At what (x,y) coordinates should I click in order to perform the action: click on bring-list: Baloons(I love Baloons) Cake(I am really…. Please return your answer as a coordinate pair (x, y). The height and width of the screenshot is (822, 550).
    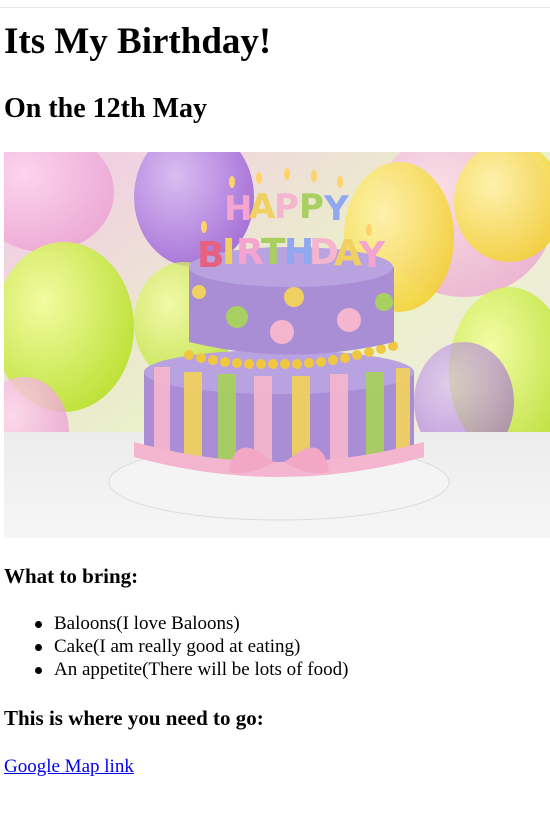
    Looking at the image, I should click on (192, 646).